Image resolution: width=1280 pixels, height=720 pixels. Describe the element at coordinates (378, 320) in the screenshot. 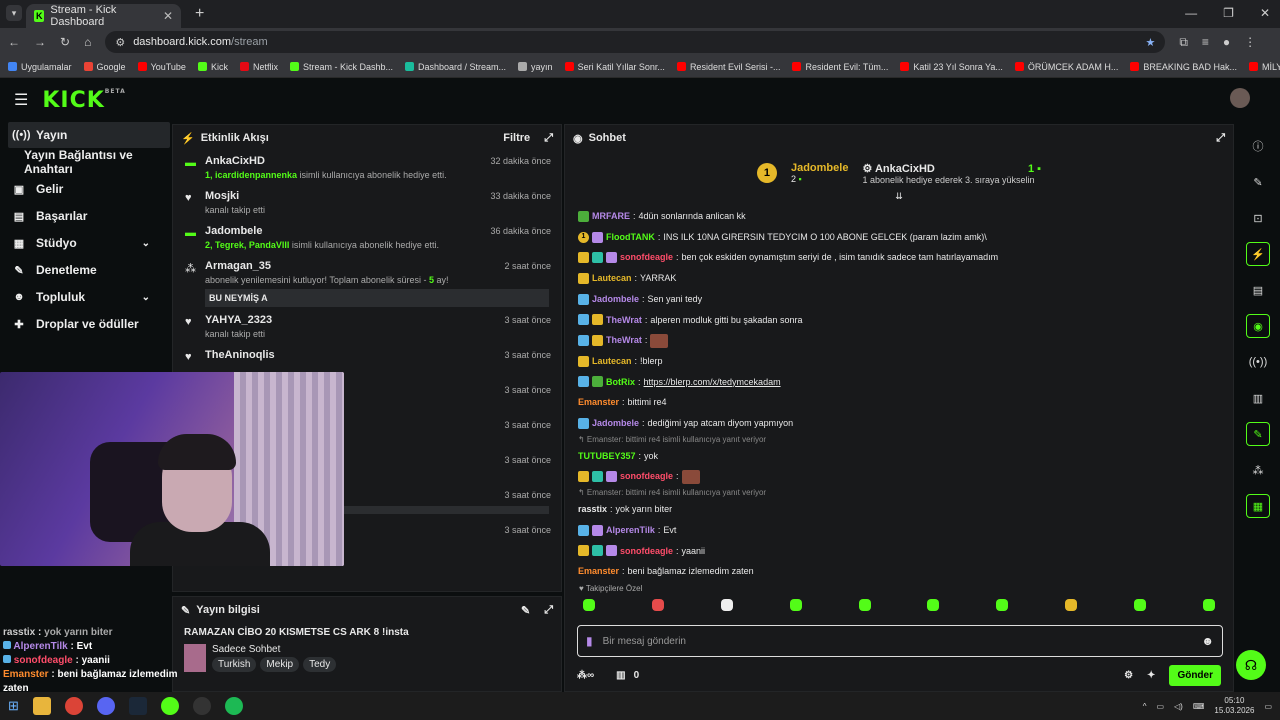

I see `activity-username: YAHYA_2323` at that location.